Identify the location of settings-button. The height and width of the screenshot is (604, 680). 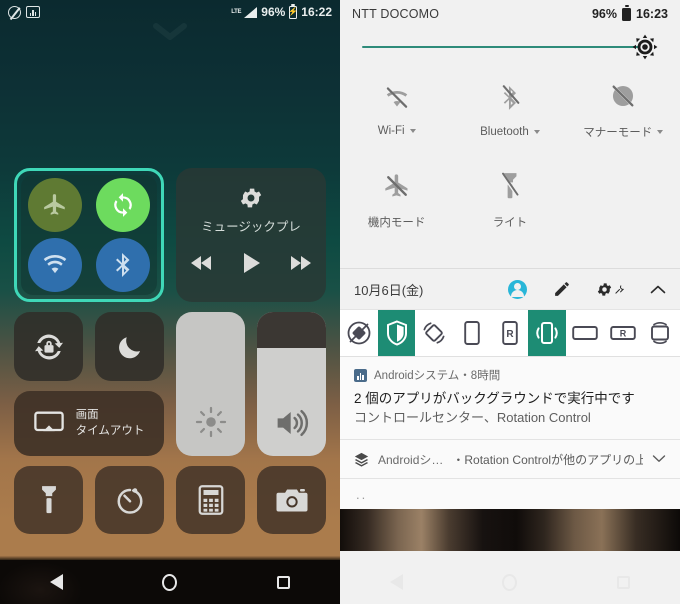
(610, 289).